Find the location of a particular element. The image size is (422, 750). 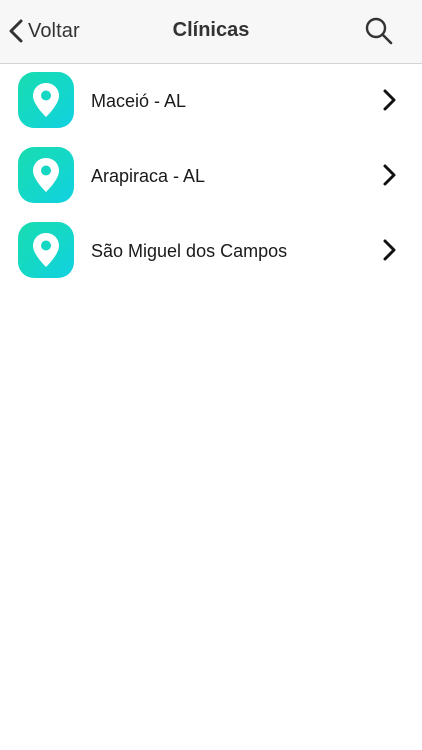

clinic-label: São Miguel dos Campos is located at coordinates (189, 251).